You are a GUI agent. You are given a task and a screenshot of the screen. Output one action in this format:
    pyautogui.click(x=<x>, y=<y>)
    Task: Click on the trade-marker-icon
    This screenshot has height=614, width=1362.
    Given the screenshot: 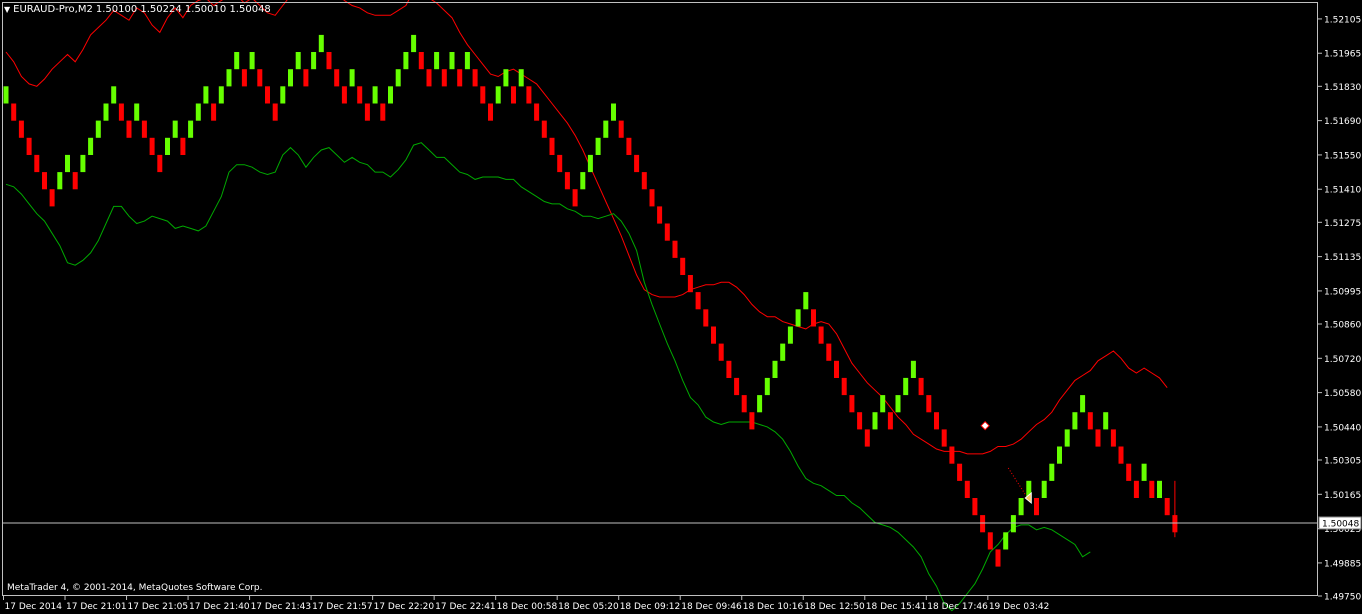 What is the action you would take?
    pyautogui.click(x=985, y=425)
    